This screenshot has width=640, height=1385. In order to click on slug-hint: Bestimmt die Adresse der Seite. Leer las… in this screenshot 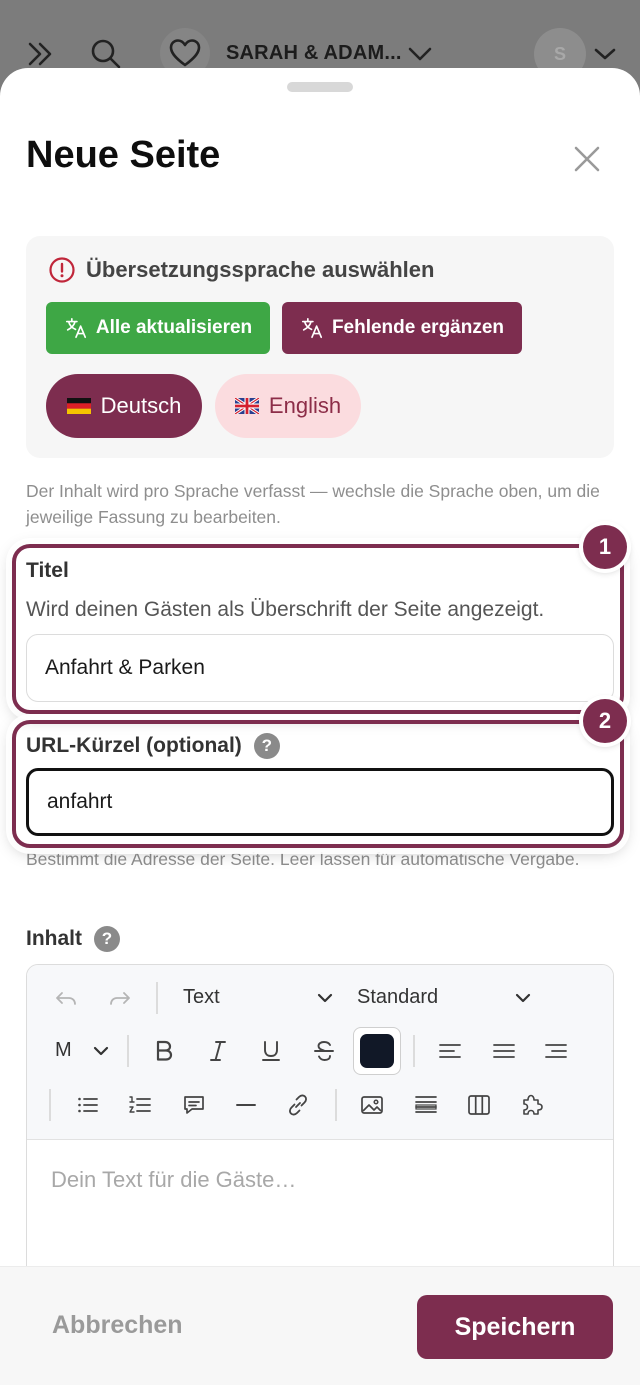, I will do `click(303, 859)`.